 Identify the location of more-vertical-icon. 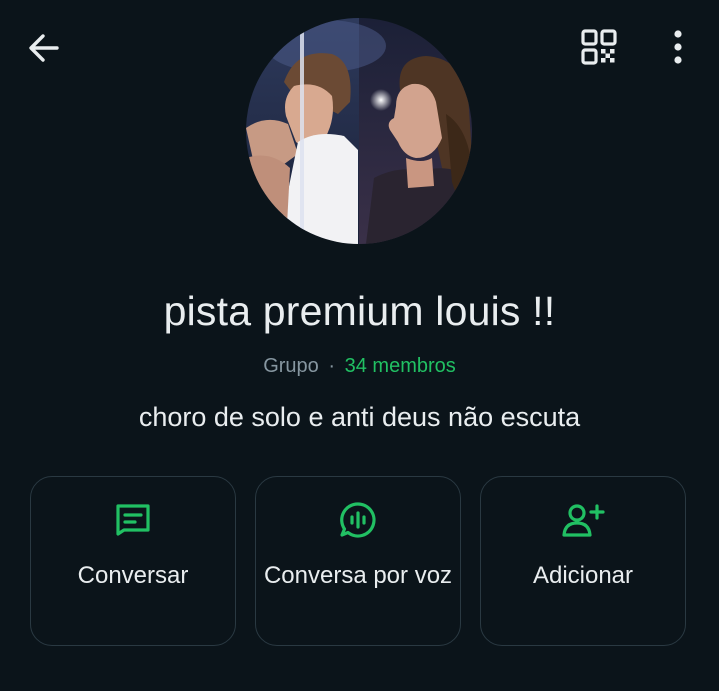
(678, 49).